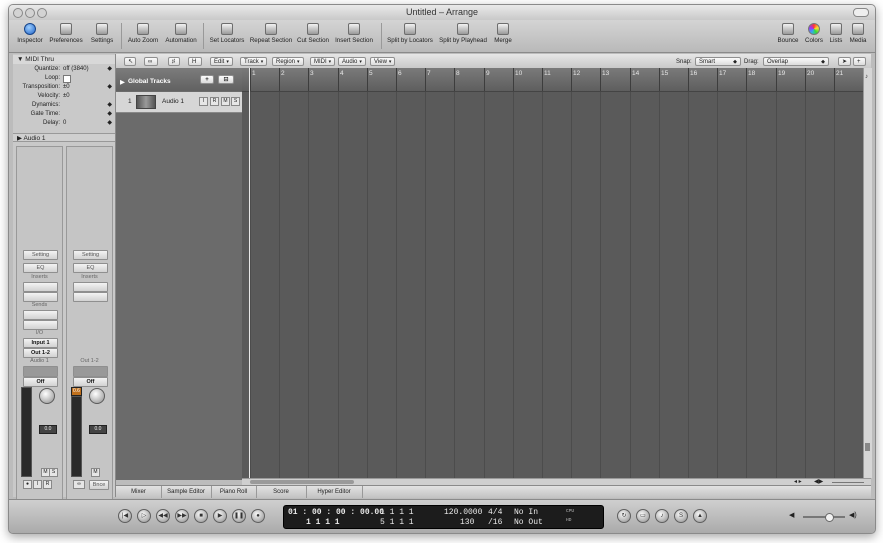 The width and height of the screenshot is (883, 543). Describe the element at coordinates (30, 13) in the screenshot. I see `minimize-button` at that location.